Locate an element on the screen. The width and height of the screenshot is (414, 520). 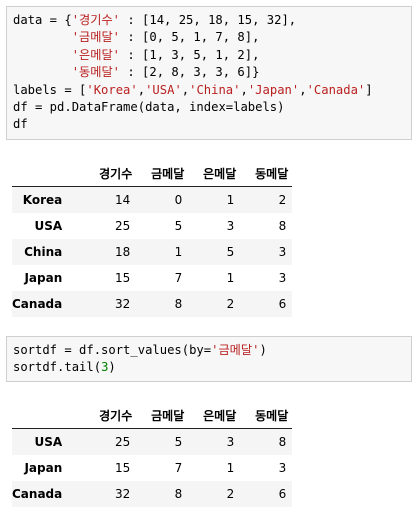
code-text: : [14, 25, 18, 15, 32], is located at coordinates (208, 20).